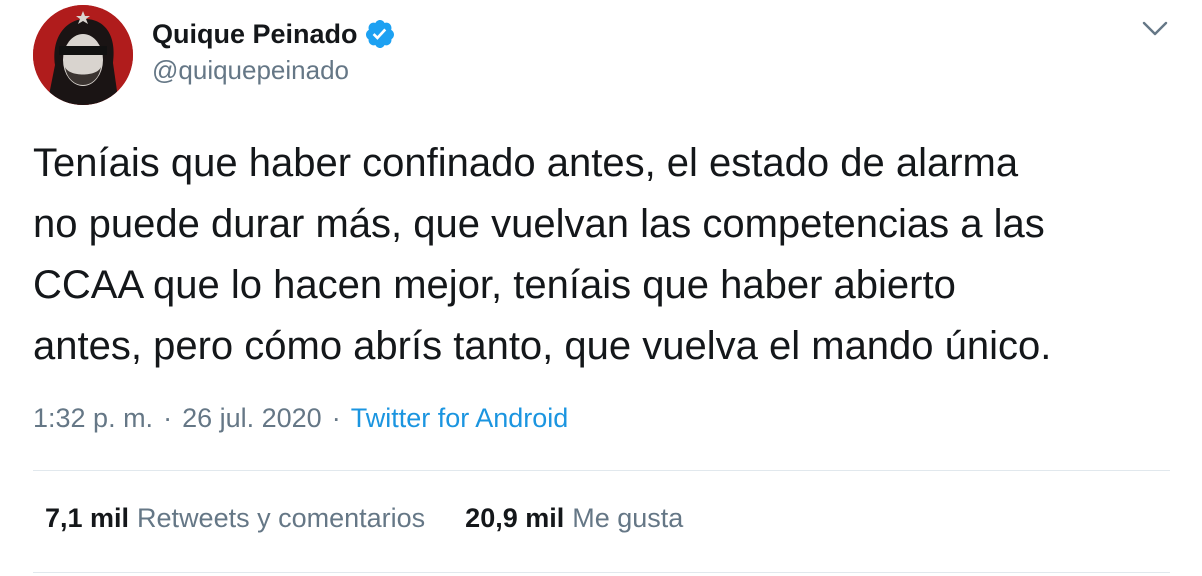 This screenshot has height=576, width=1202. I want to click on author-name-row: Quique Peinado, so click(274, 34).